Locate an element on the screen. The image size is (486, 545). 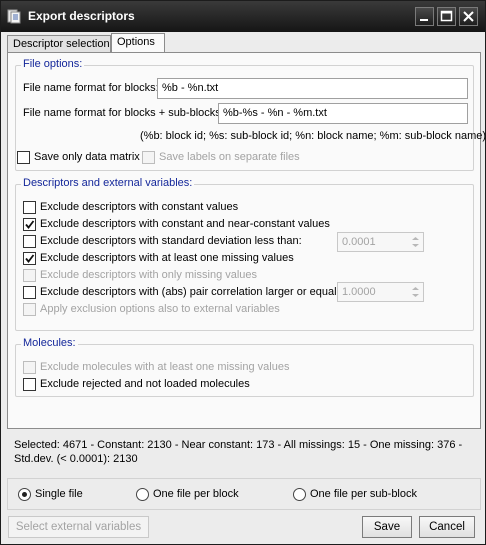
exclude-rejected-checkbox is located at coordinates (29, 384).